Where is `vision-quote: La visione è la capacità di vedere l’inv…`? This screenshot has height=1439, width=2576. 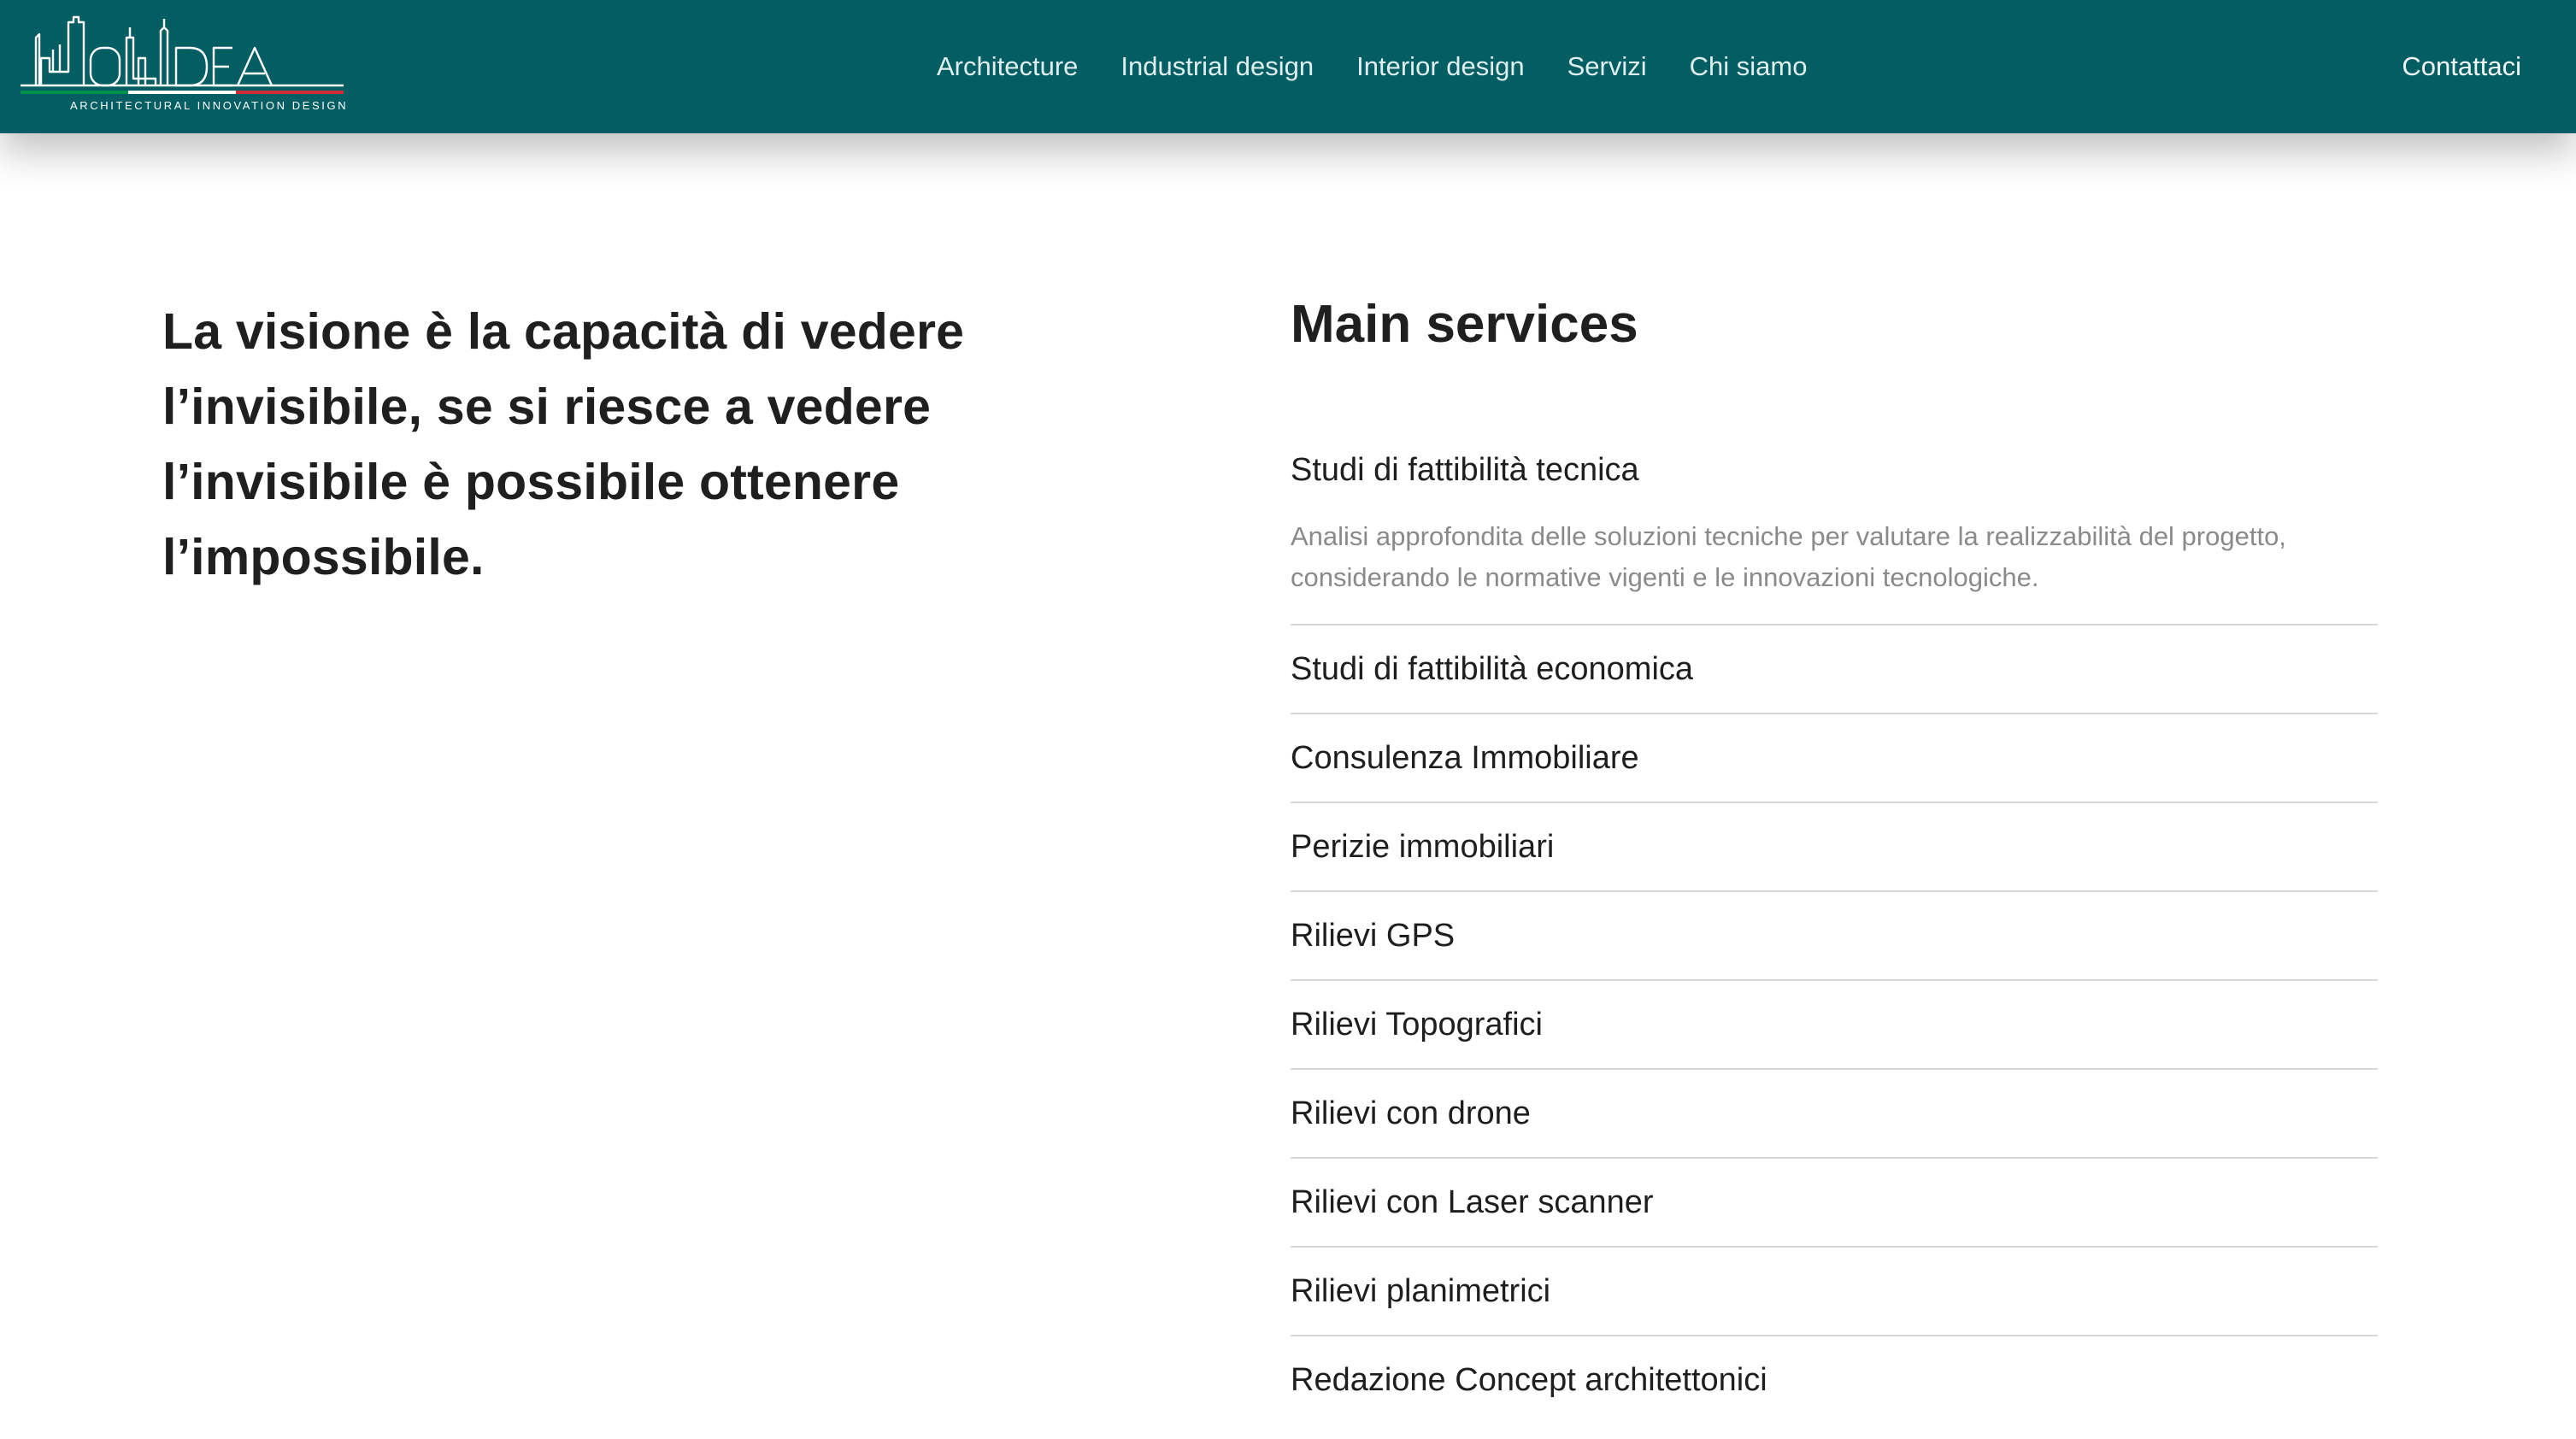
vision-quote: La visione è la capacità di vedere l’inv… is located at coordinates (563, 444).